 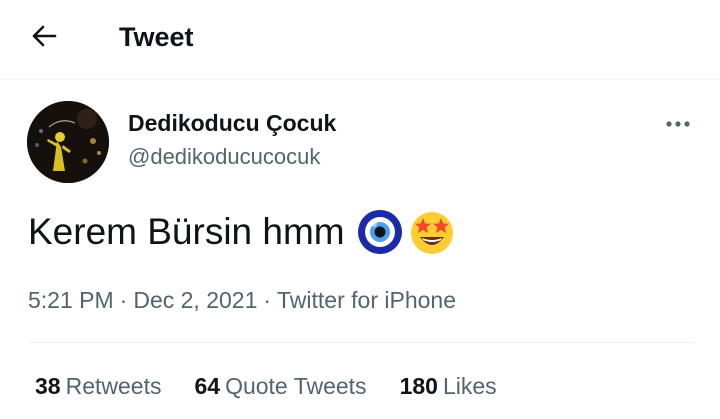 I want to click on author-display-name: Dedikoducu Çocuk, so click(x=232, y=123).